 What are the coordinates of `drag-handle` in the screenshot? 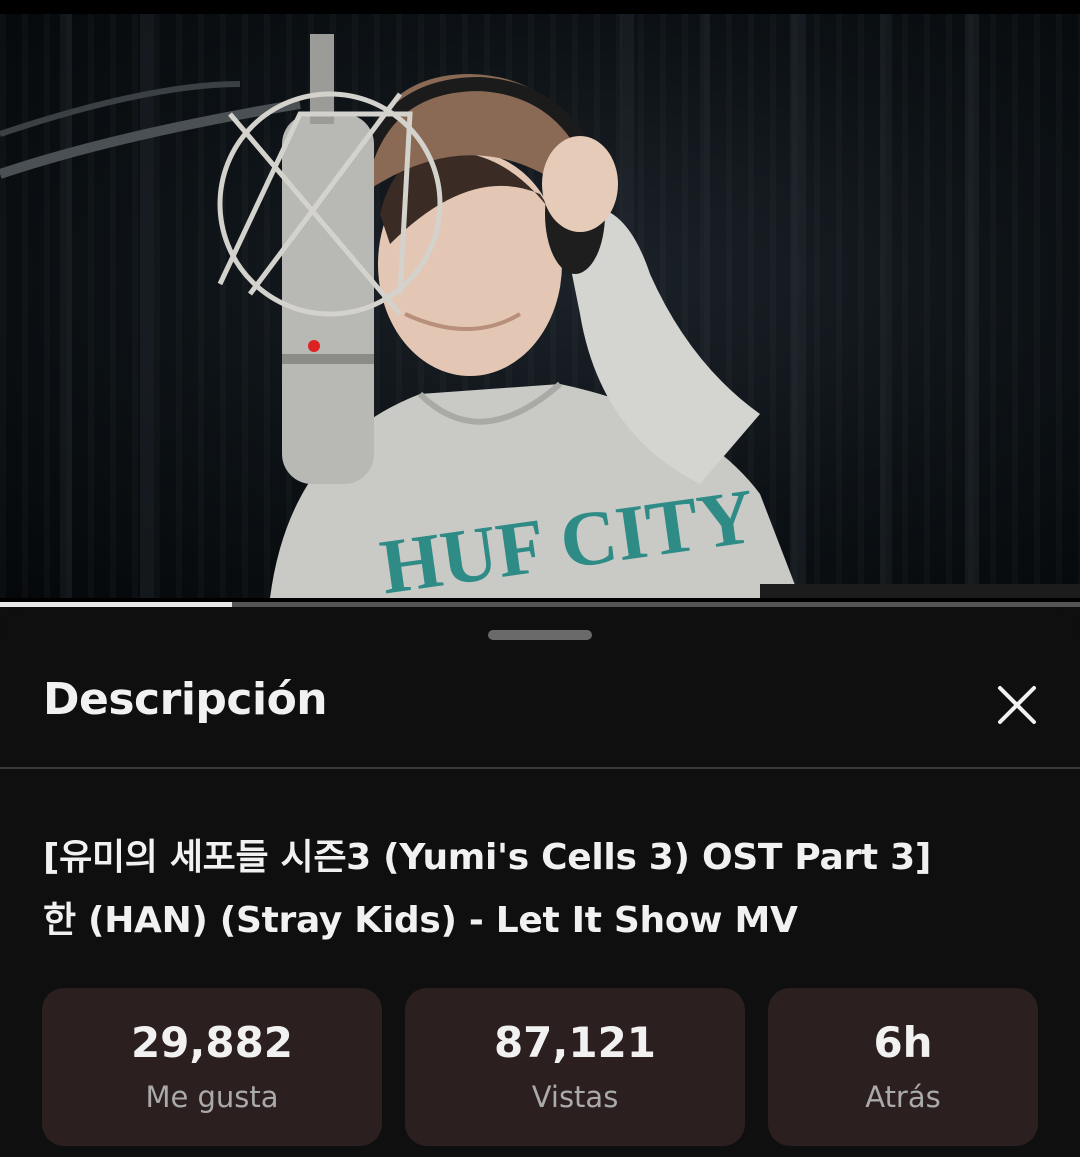 It's located at (540, 635).